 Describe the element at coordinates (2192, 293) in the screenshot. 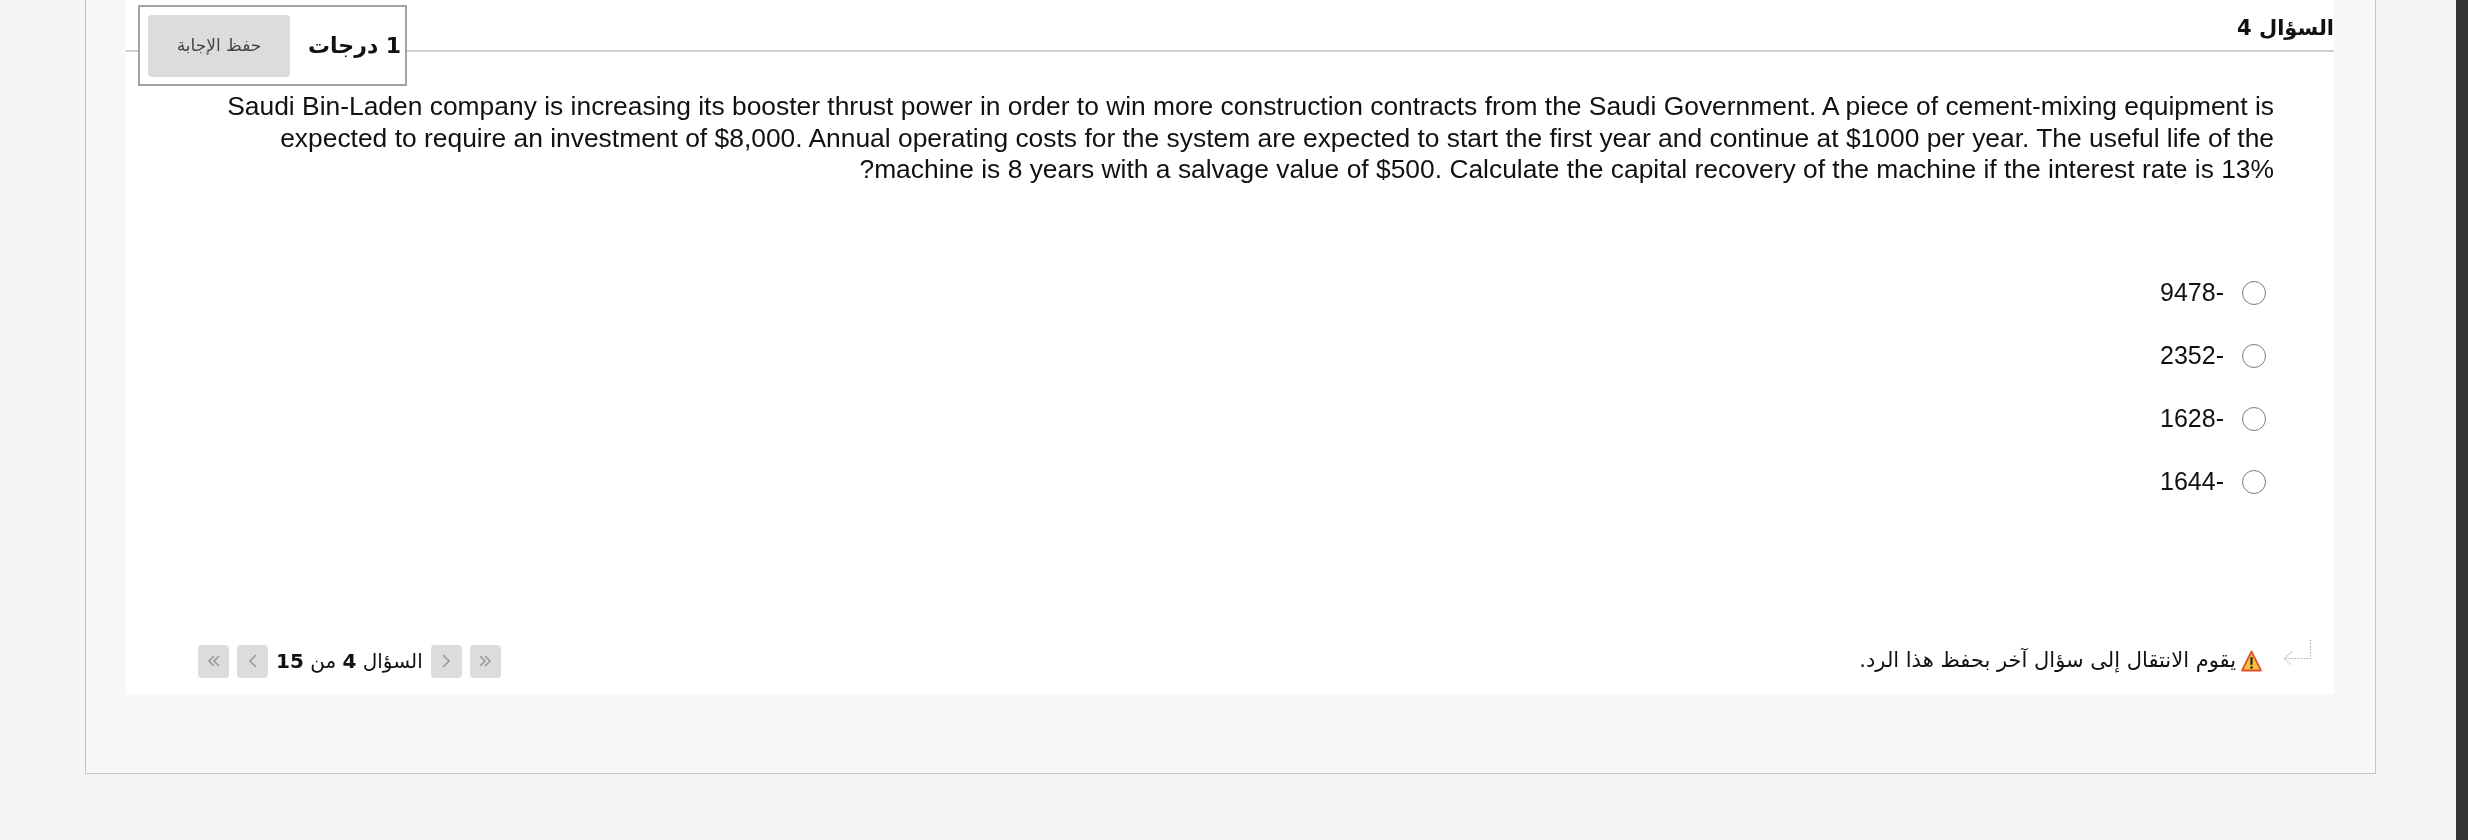

I see `option-label: 9478-` at that location.